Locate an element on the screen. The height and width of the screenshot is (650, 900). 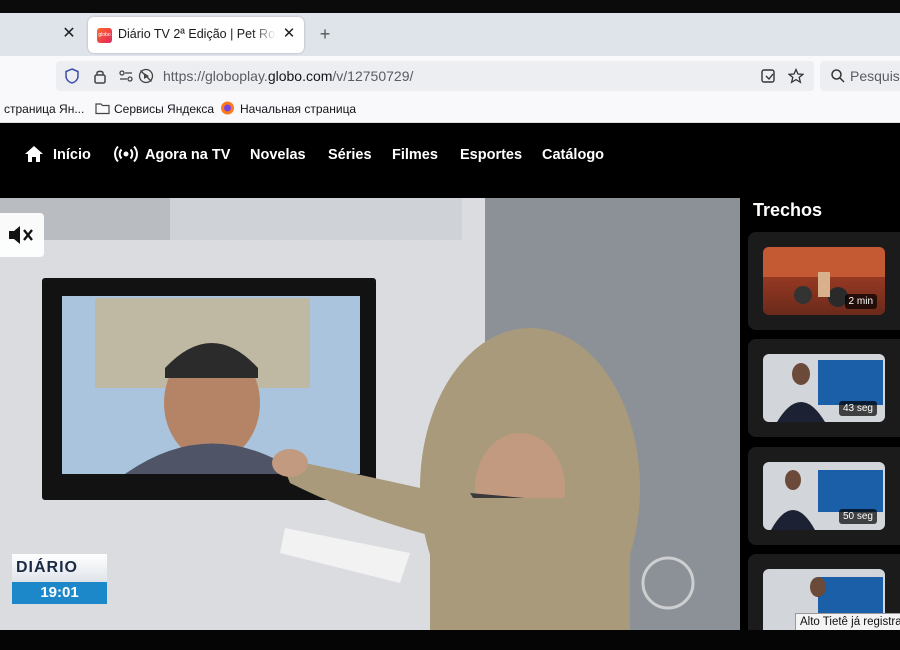
bookmark-star-icon is located at coordinates (796, 76).